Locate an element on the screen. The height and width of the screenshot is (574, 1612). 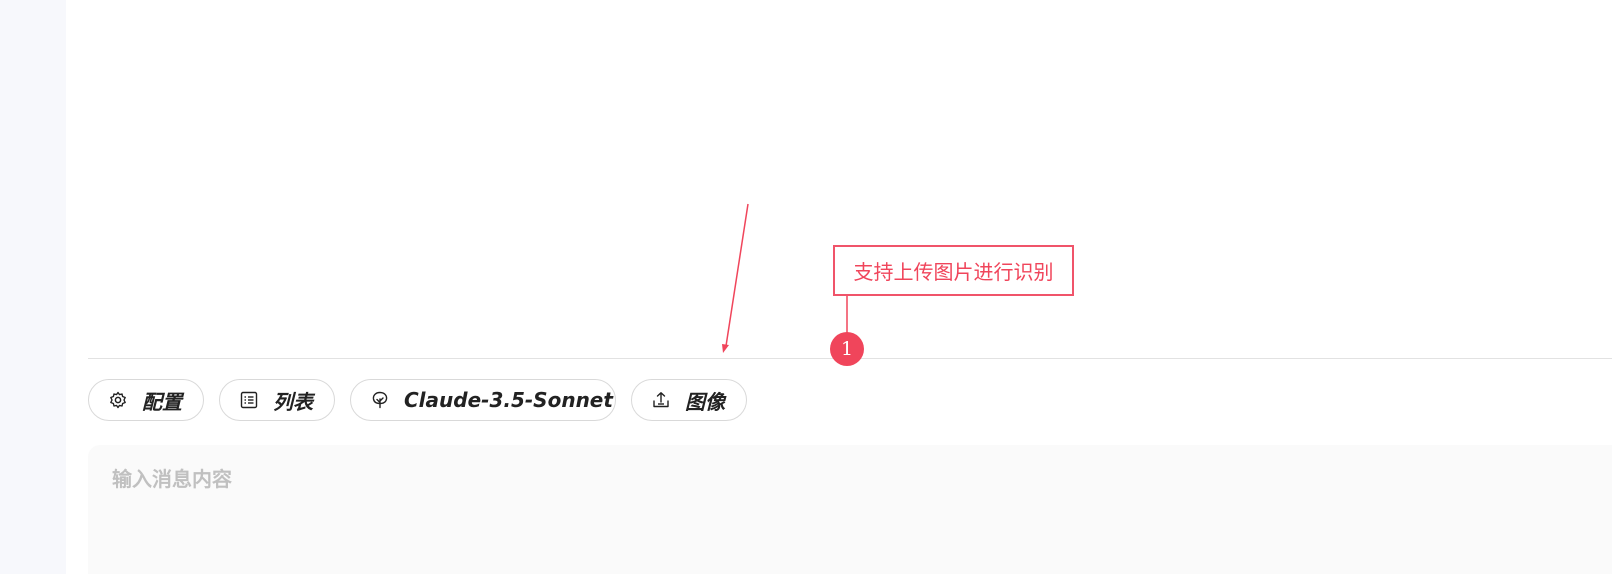
config-button: 配置 is located at coordinates (146, 400).